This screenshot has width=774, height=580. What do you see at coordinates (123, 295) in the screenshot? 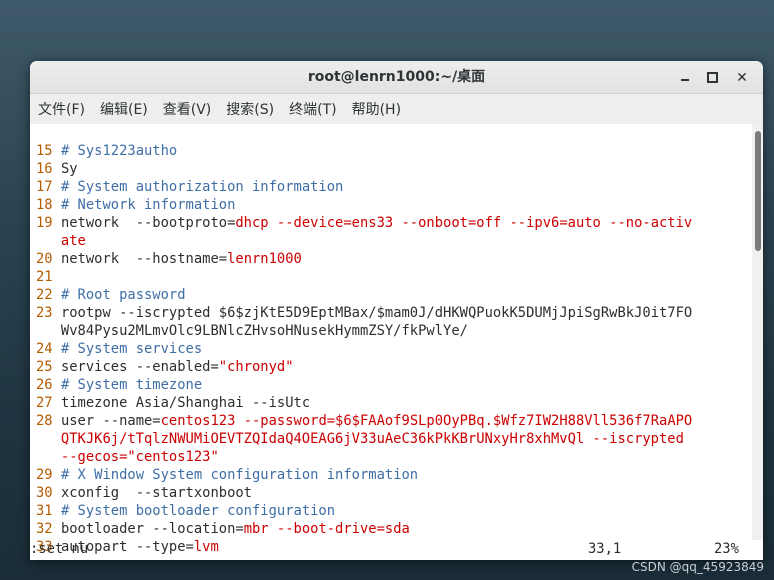
I see `line-text: # Root password` at bounding box center [123, 295].